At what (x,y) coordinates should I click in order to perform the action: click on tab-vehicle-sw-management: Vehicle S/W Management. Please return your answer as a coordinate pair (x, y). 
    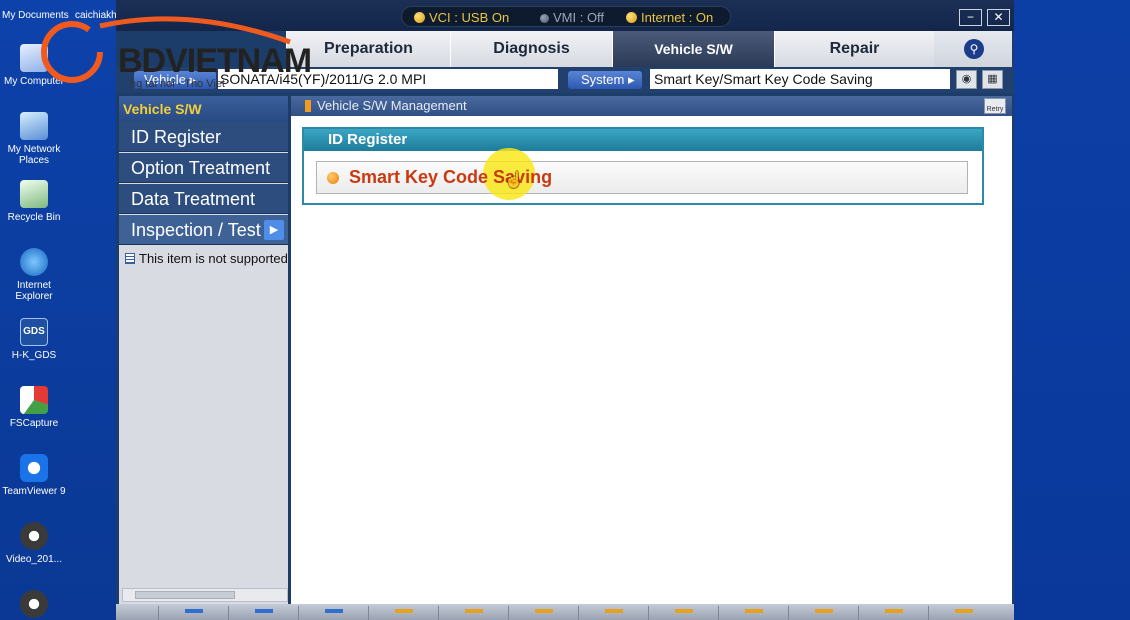
    Looking at the image, I should click on (693, 62).